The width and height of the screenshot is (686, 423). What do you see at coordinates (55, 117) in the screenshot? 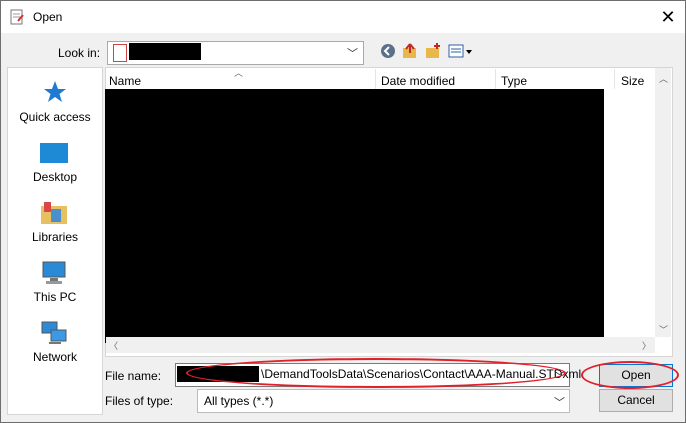
I see `place-label: Quick access` at bounding box center [55, 117].